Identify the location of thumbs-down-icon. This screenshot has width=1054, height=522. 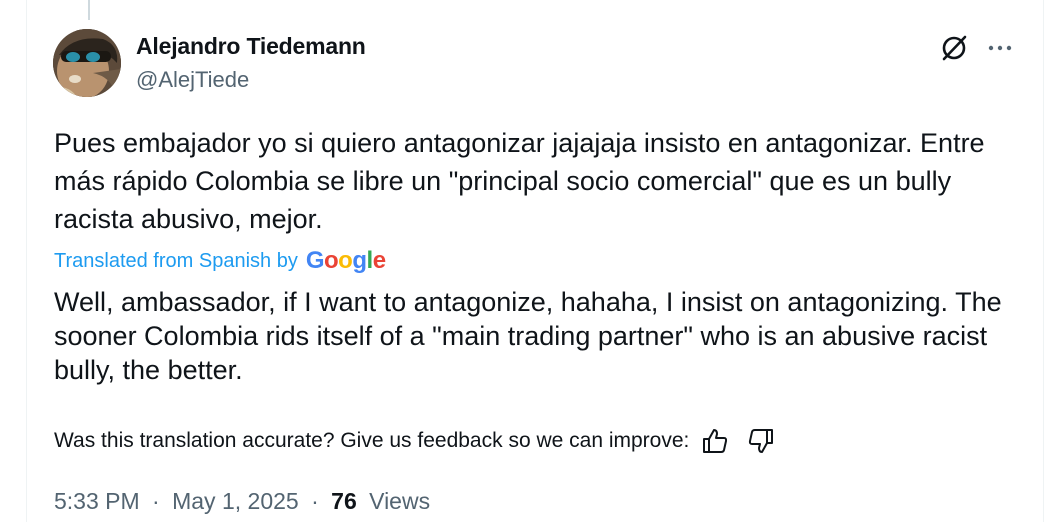
(761, 441).